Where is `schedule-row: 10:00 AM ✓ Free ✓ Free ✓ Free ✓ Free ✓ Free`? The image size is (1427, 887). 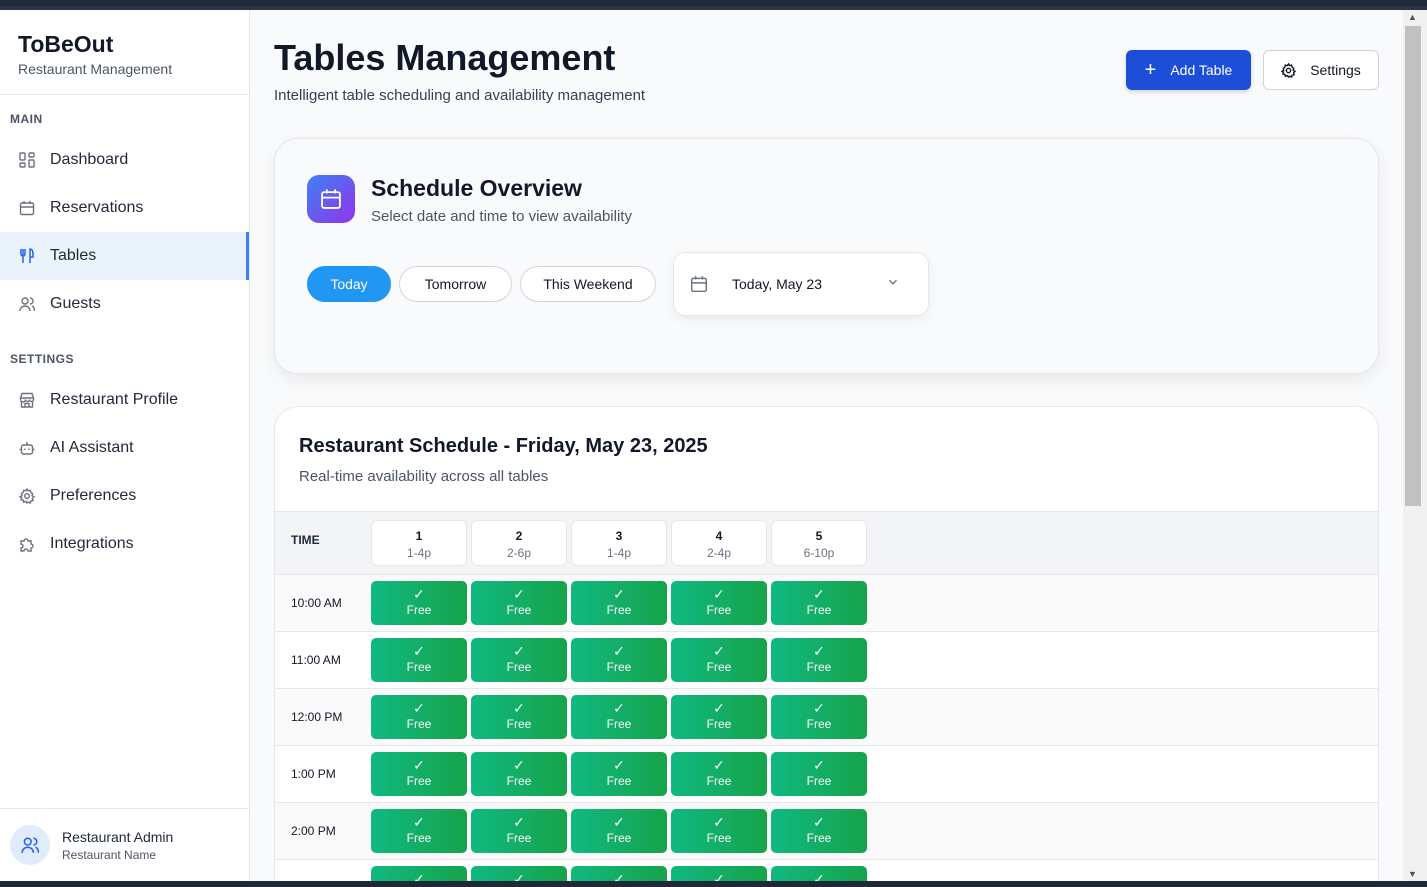
schedule-row: 10:00 AM ✓ Free ✓ Free ✓ Free ✓ Free ✓ Free is located at coordinates (826, 603).